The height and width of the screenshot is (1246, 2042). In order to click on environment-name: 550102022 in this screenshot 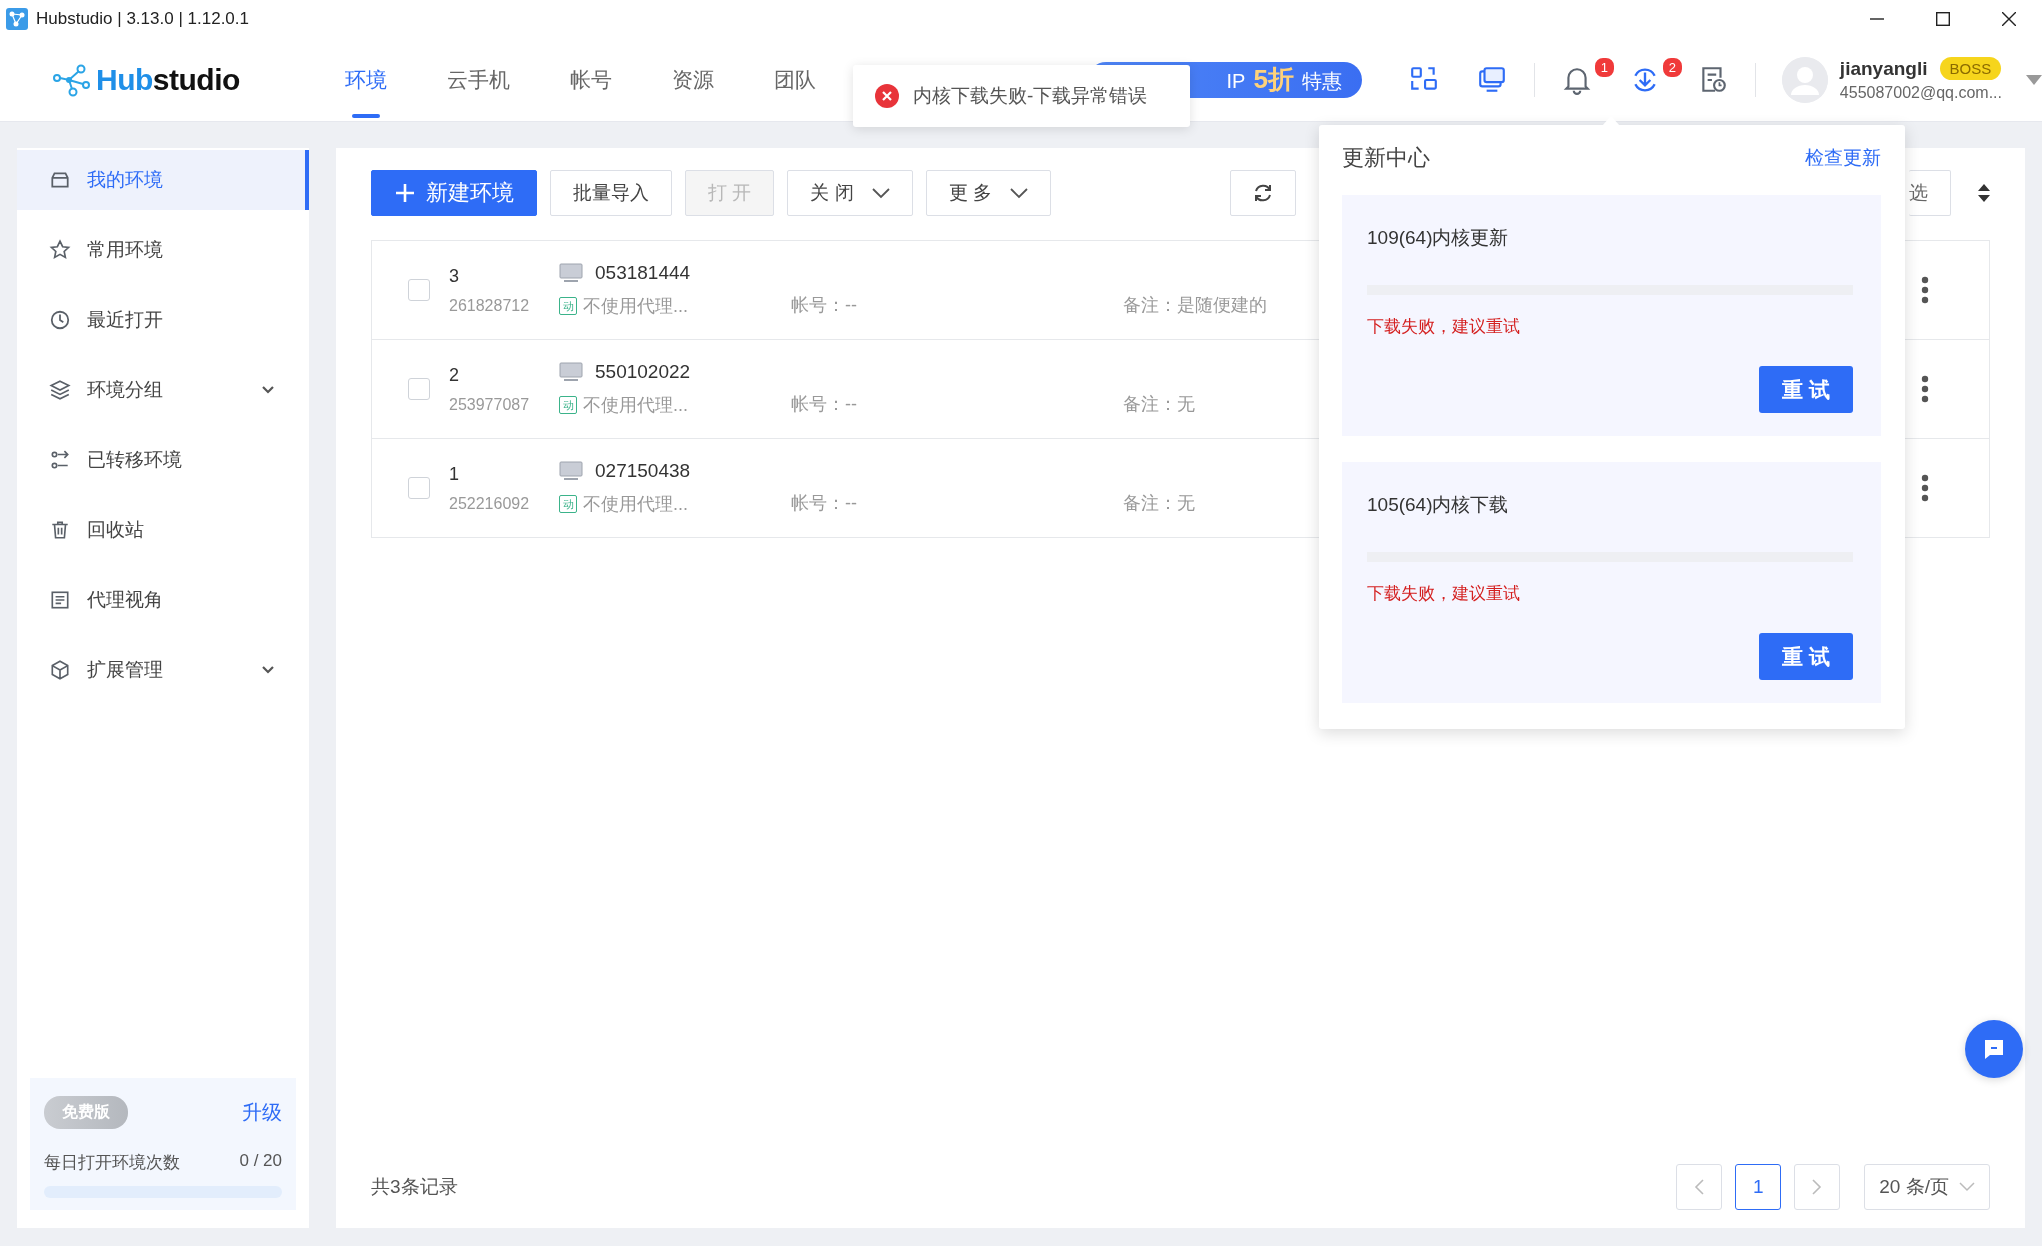, I will do `click(643, 372)`.